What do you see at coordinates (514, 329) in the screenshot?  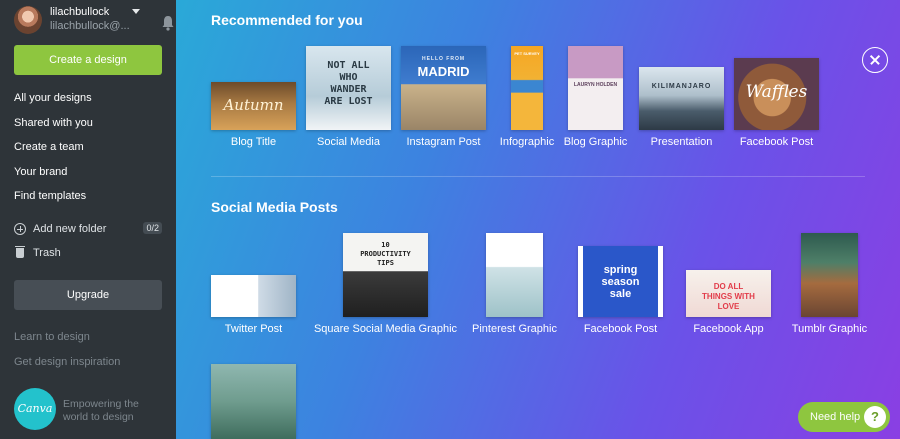 I see `template-label: Pinterest Graphic` at bounding box center [514, 329].